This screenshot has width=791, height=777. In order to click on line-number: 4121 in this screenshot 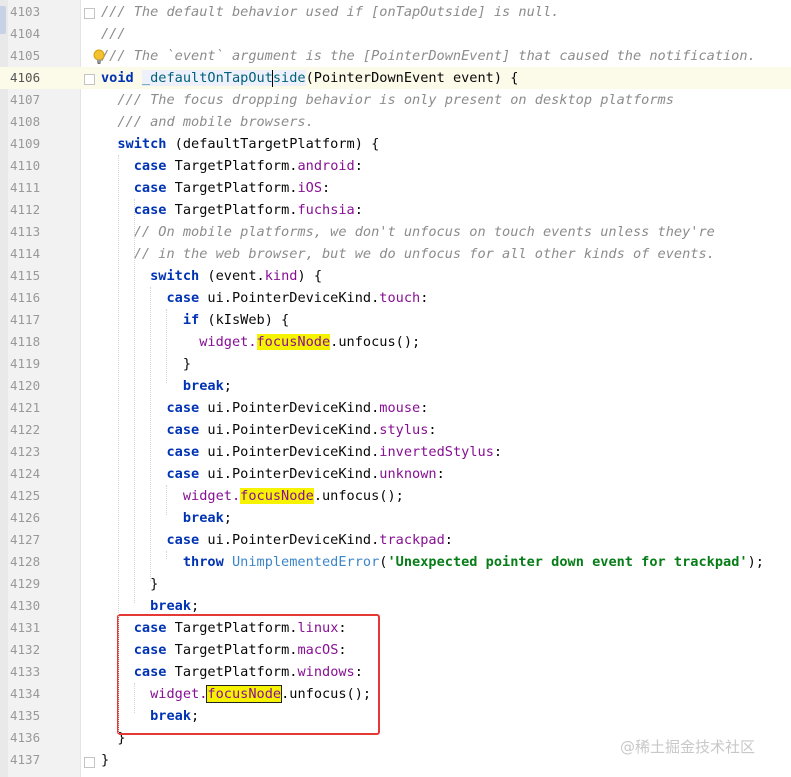, I will do `click(30, 408)`.